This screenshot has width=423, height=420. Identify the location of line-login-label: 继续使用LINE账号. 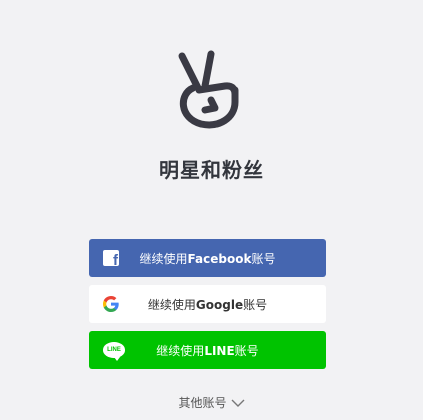
(207, 350).